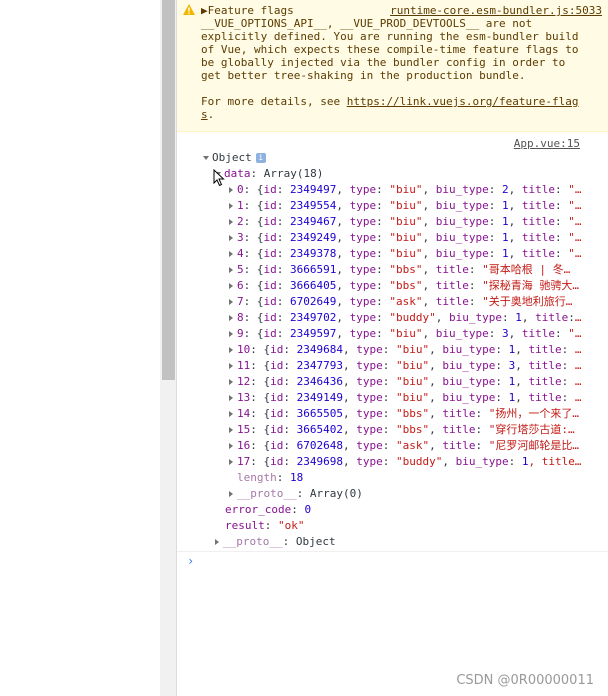 The width and height of the screenshot is (608, 696). What do you see at coordinates (206, 158) in the screenshot?
I see `expand-triangle-icon` at bounding box center [206, 158].